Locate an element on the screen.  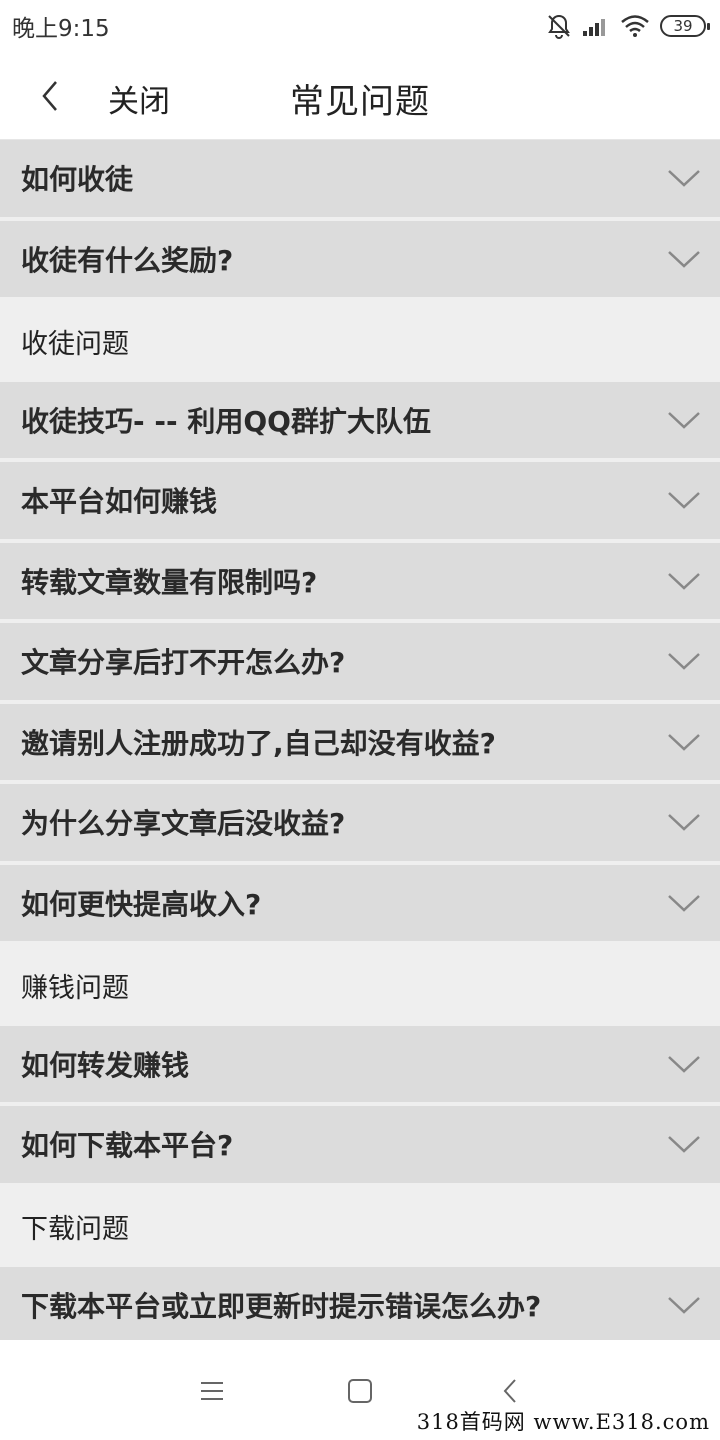
faq-section-label: 下载问题 is located at coordinates (75, 1230).